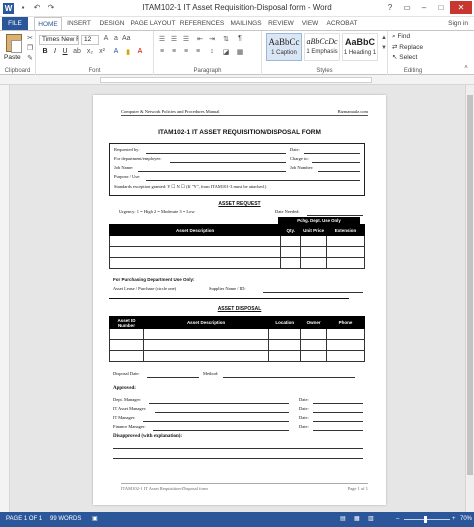 Image resolution: width=474 pixels, height=527 pixels. Describe the element at coordinates (284, 47) in the screenshot. I see `style-caption: AaBbCc 1 Caption` at that location.